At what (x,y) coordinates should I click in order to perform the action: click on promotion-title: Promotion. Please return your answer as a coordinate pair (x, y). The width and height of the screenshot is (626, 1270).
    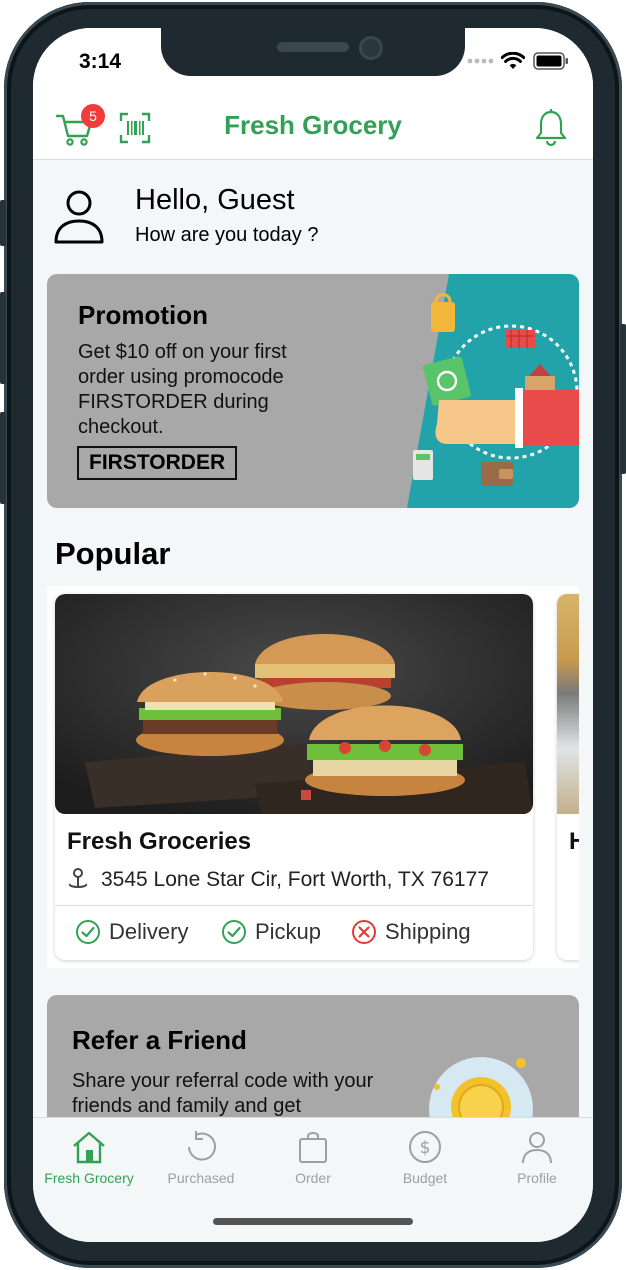
    Looking at the image, I should click on (143, 315).